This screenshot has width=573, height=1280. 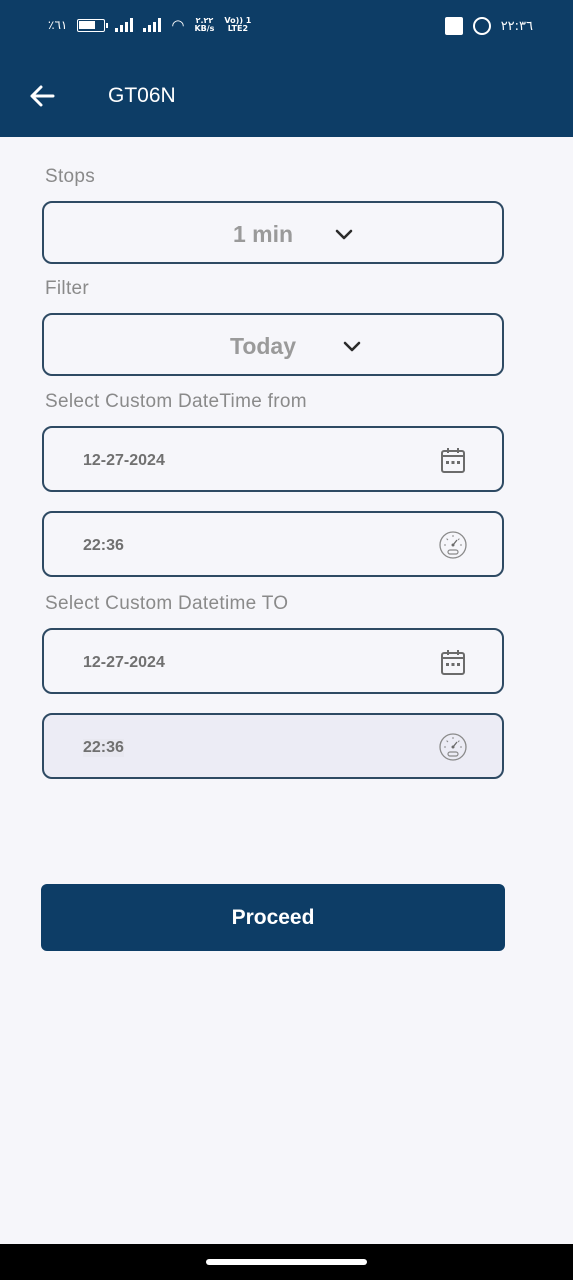 I want to click on wifi-icon: ◠, so click(x=178, y=25).